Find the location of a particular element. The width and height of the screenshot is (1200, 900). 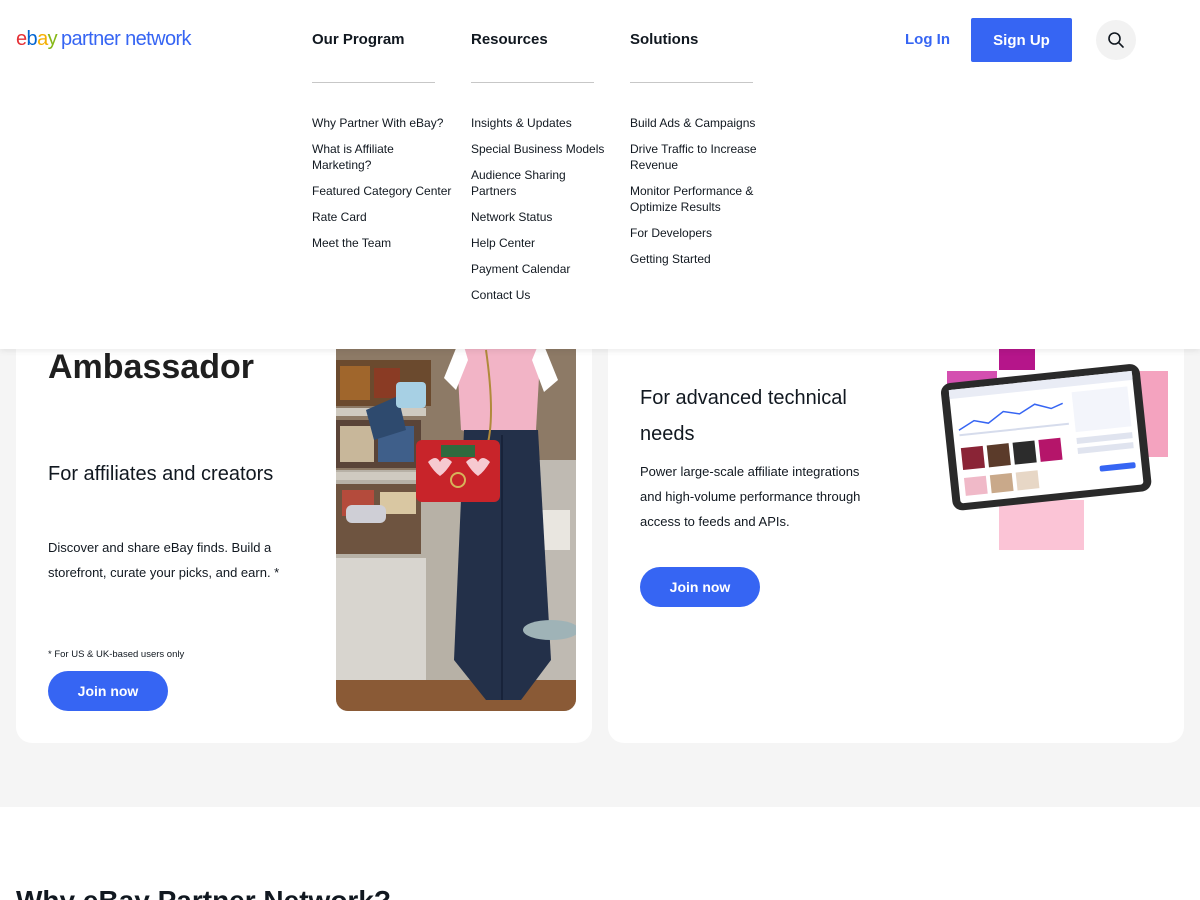

nav-heading-solutions: Solutions is located at coordinates (664, 39).